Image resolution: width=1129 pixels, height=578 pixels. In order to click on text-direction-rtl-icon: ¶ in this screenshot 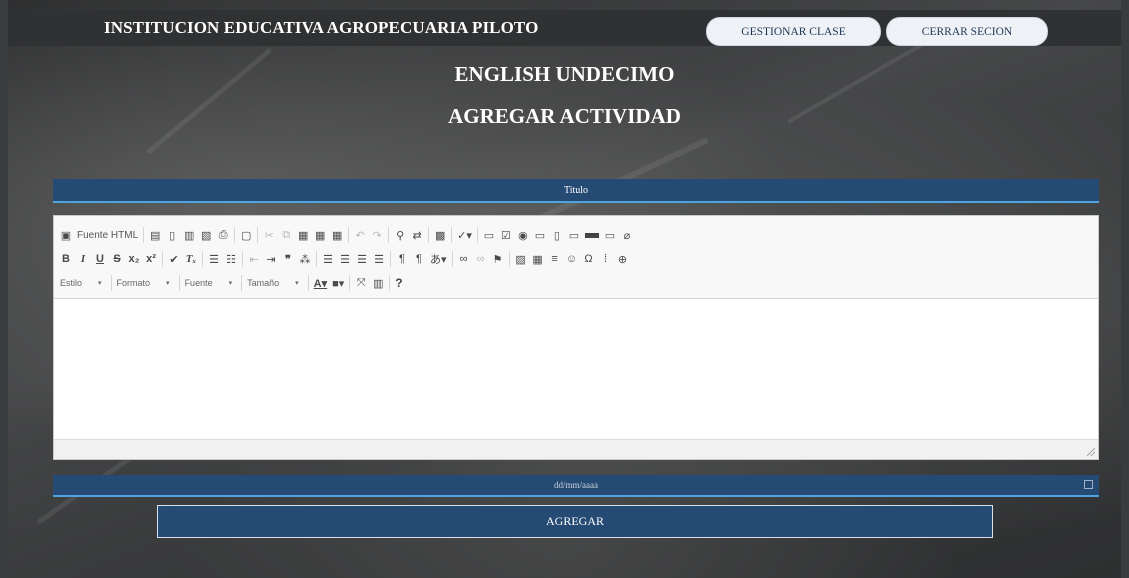, I will do `click(419, 259)`.